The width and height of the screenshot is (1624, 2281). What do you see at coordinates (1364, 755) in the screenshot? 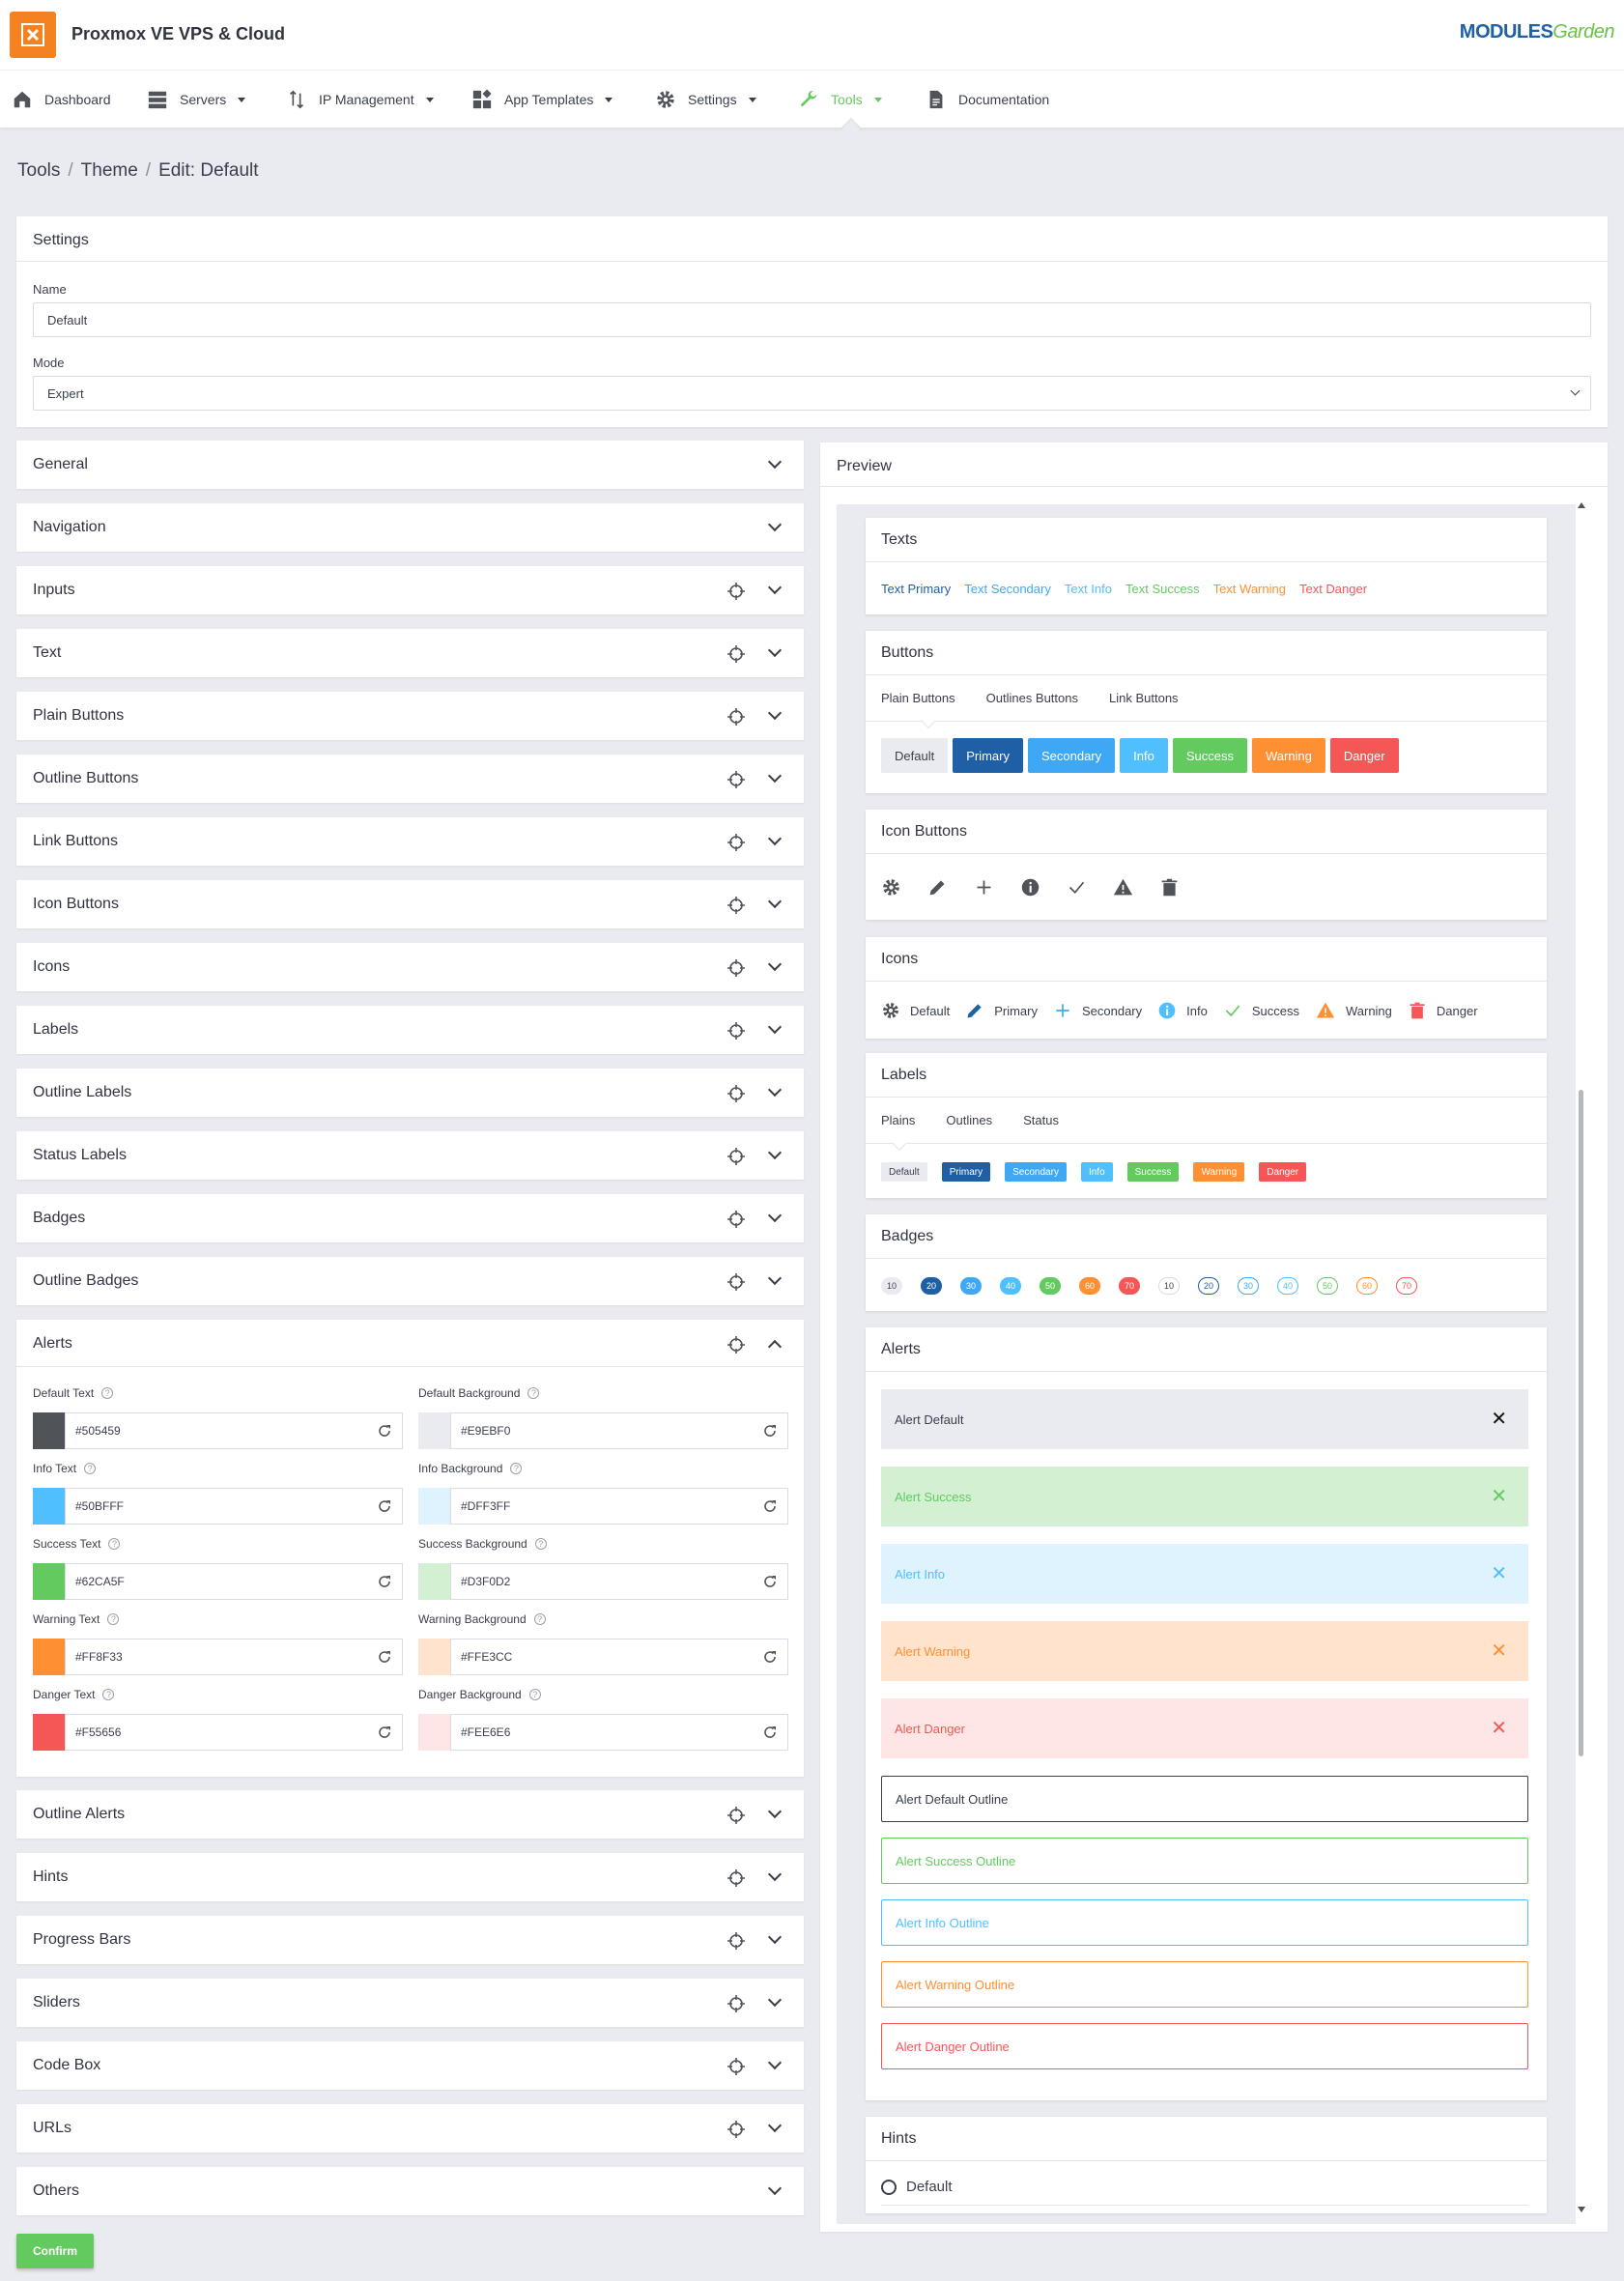
I see `preview-button-danger: Danger` at bounding box center [1364, 755].